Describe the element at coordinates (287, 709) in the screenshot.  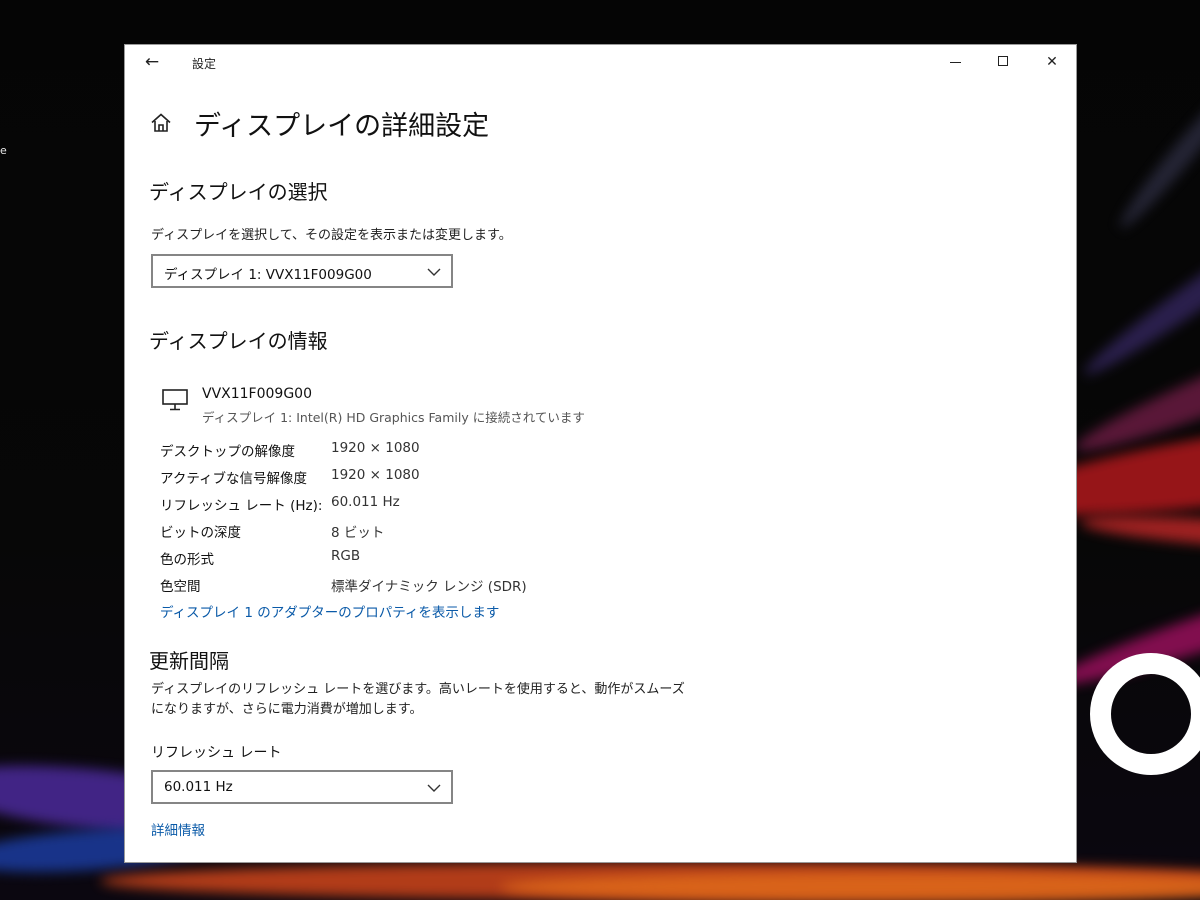
I see `refresh-description-line2: になりますが、さらに電力消費が増加します。` at that location.